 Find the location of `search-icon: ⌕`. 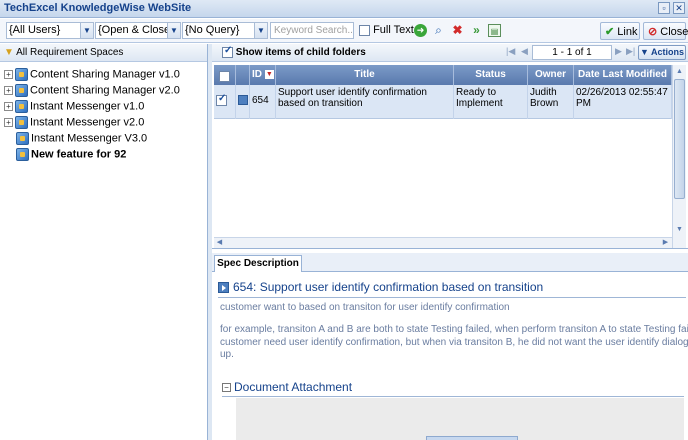

search-icon: ⌕ is located at coordinates (438, 30).